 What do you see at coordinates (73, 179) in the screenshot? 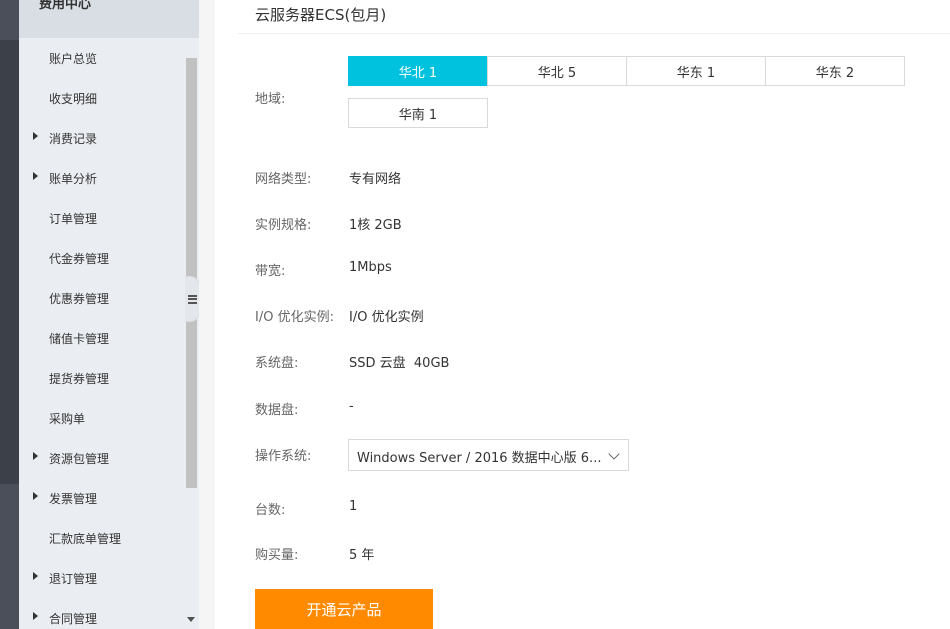
I see `sidebar-item-label: 账单分析` at bounding box center [73, 179].